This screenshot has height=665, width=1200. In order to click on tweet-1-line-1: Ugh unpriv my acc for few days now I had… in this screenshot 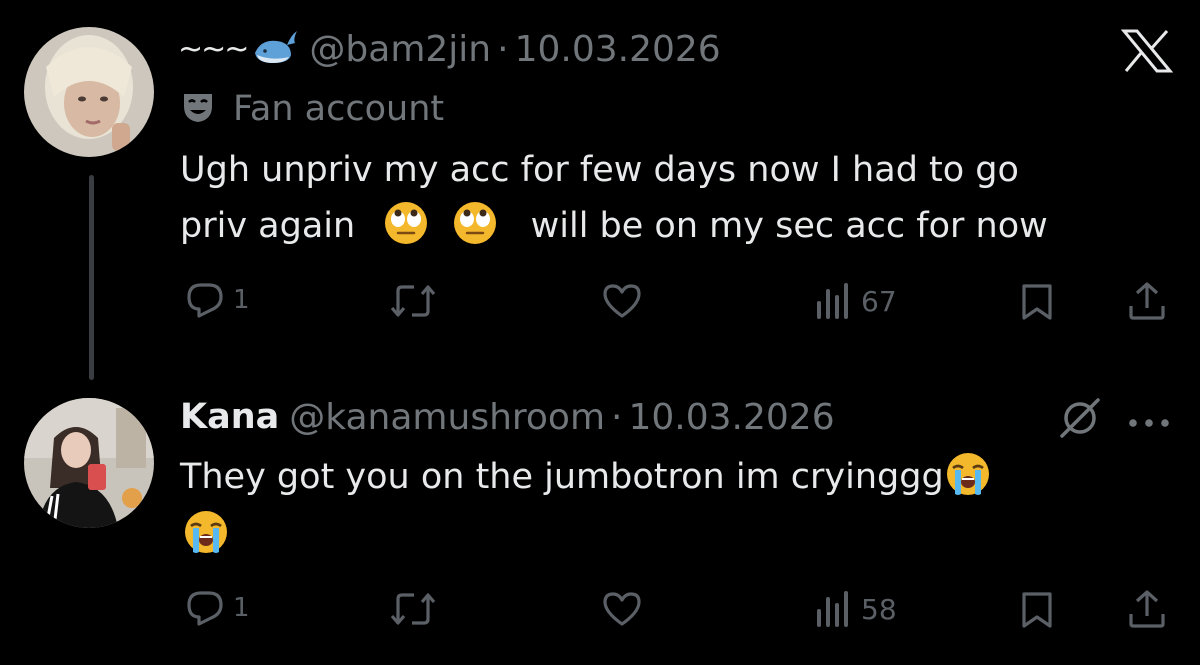, I will do `click(599, 170)`.